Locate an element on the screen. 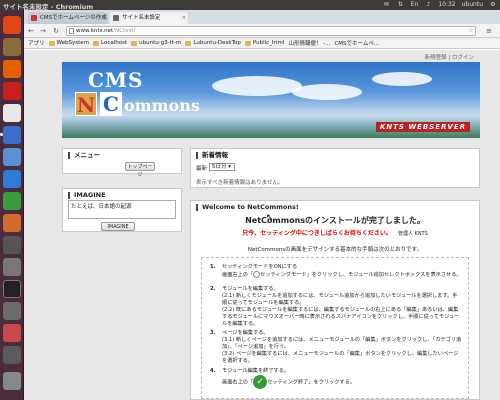 The height and width of the screenshot is (400, 500). tab-strip: CMSでホームページの作成 × サイト名未設定 × is located at coordinates (262, 17).